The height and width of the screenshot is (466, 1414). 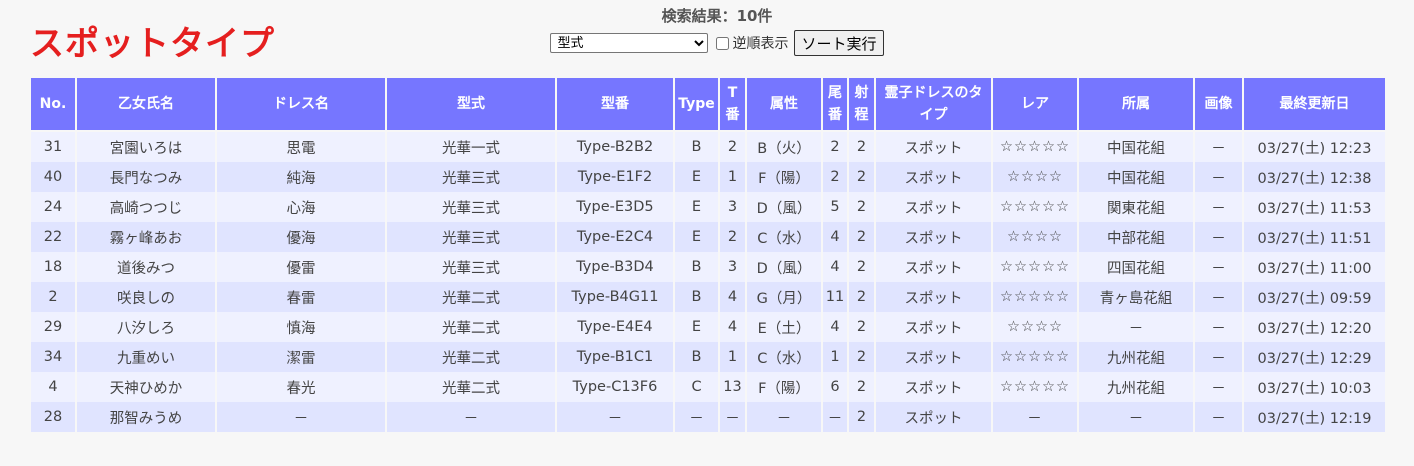 What do you see at coordinates (146, 267) in the screenshot?
I see `cell-name-link: 道後みつ` at bounding box center [146, 267].